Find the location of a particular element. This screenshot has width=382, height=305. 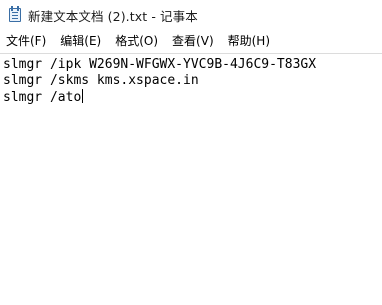

menu-format: 格式(O) is located at coordinates (136, 41).